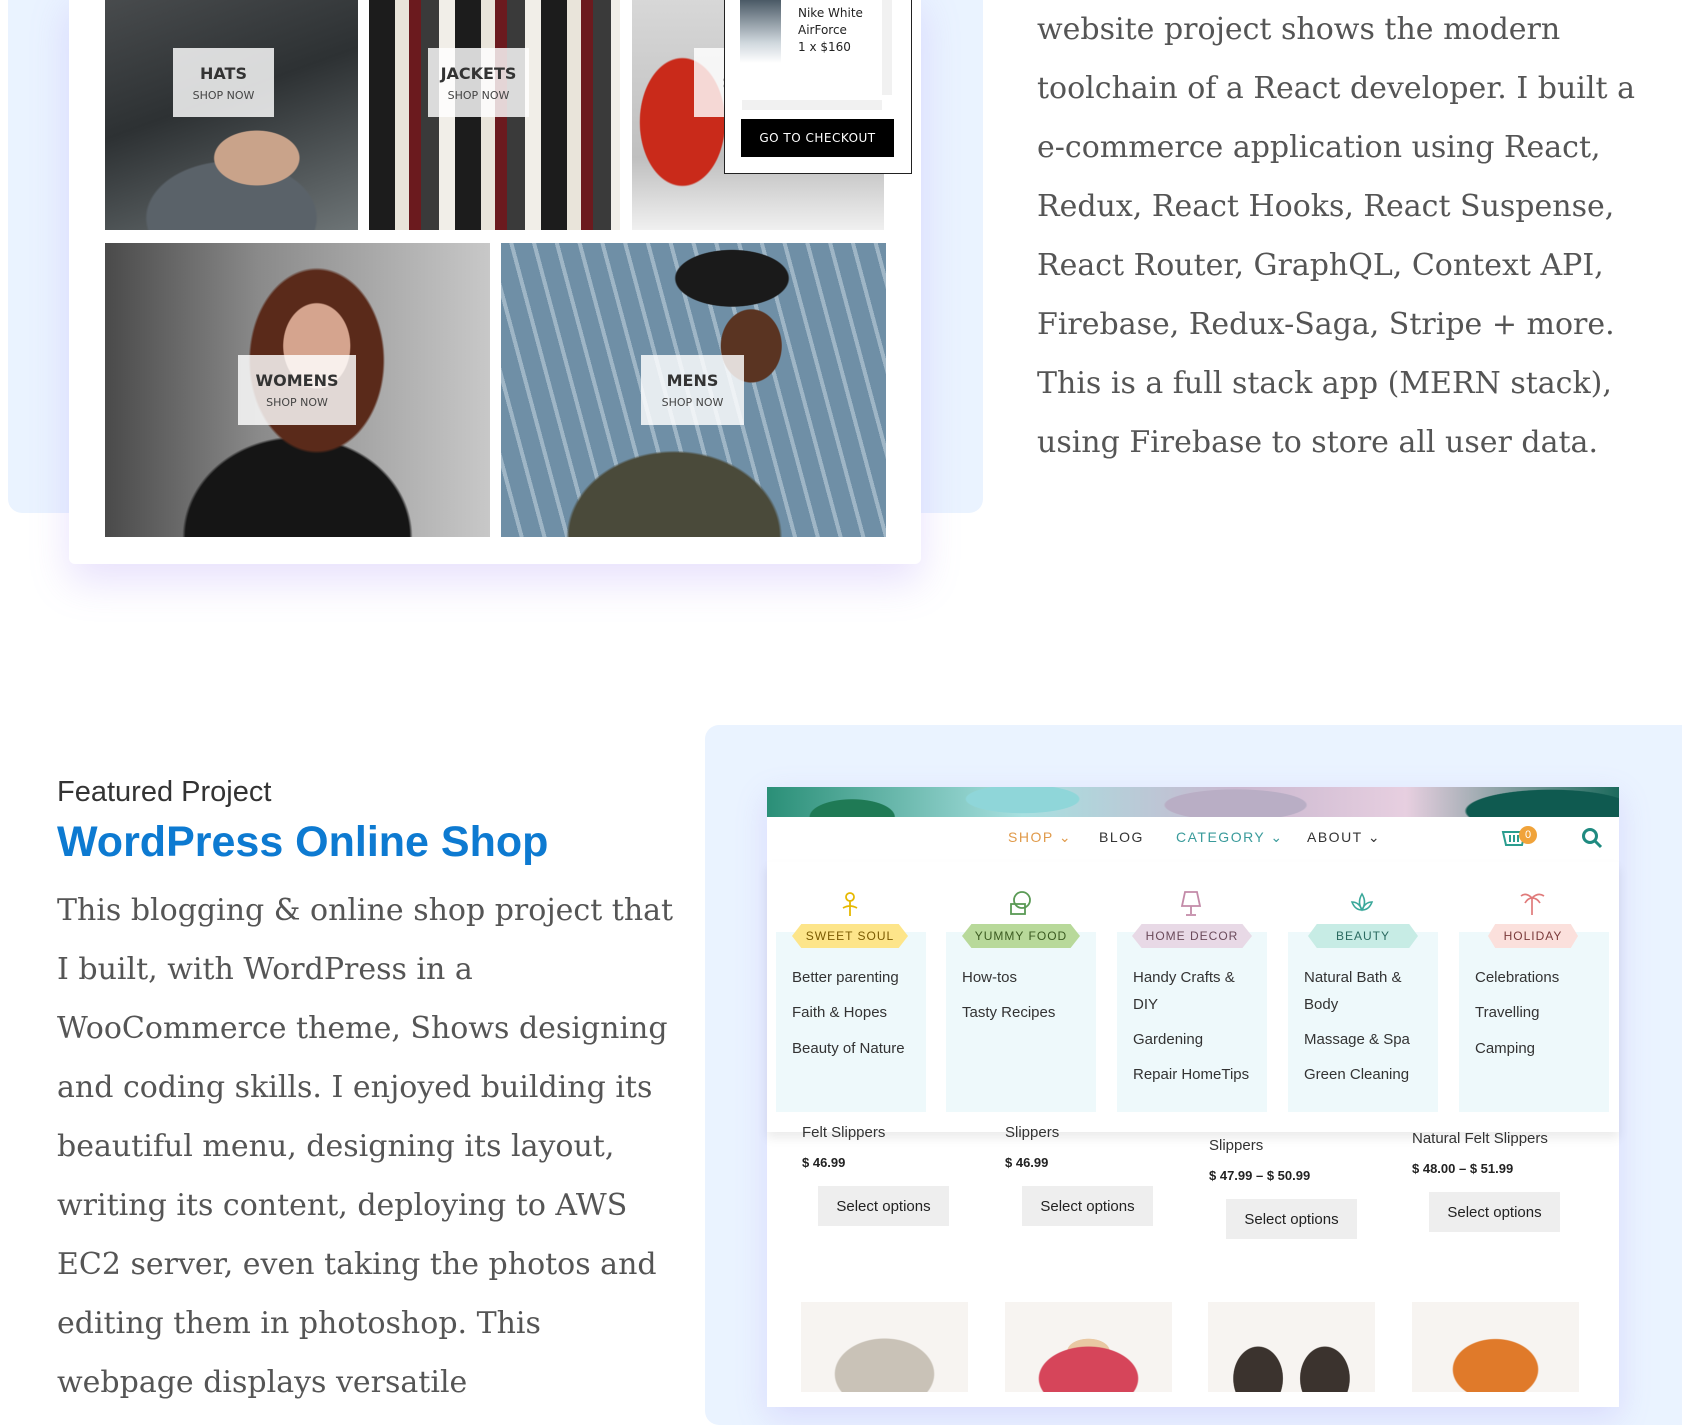 The image size is (1682, 1425). I want to click on lotus-icon, so click(1362, 902).